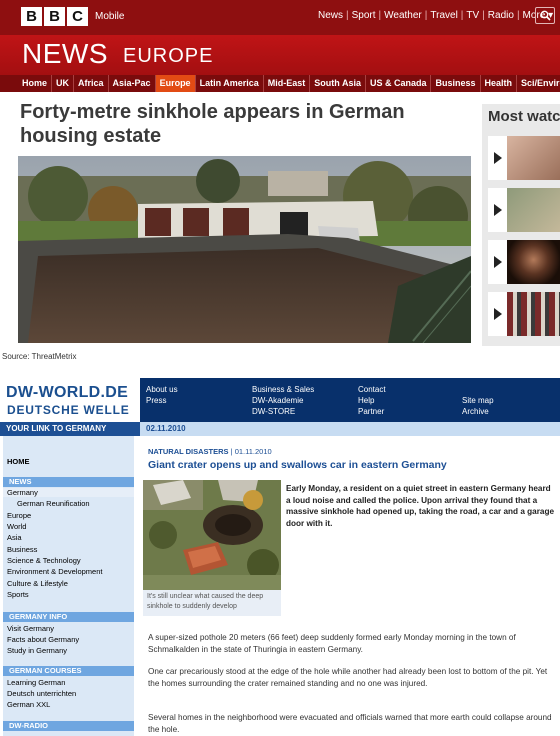 The image size is (560, 736). Describe the element at coordinates (44, 560) in the screenshot. I see `sidebar-item-science-technology: Science & Technology` at that location.